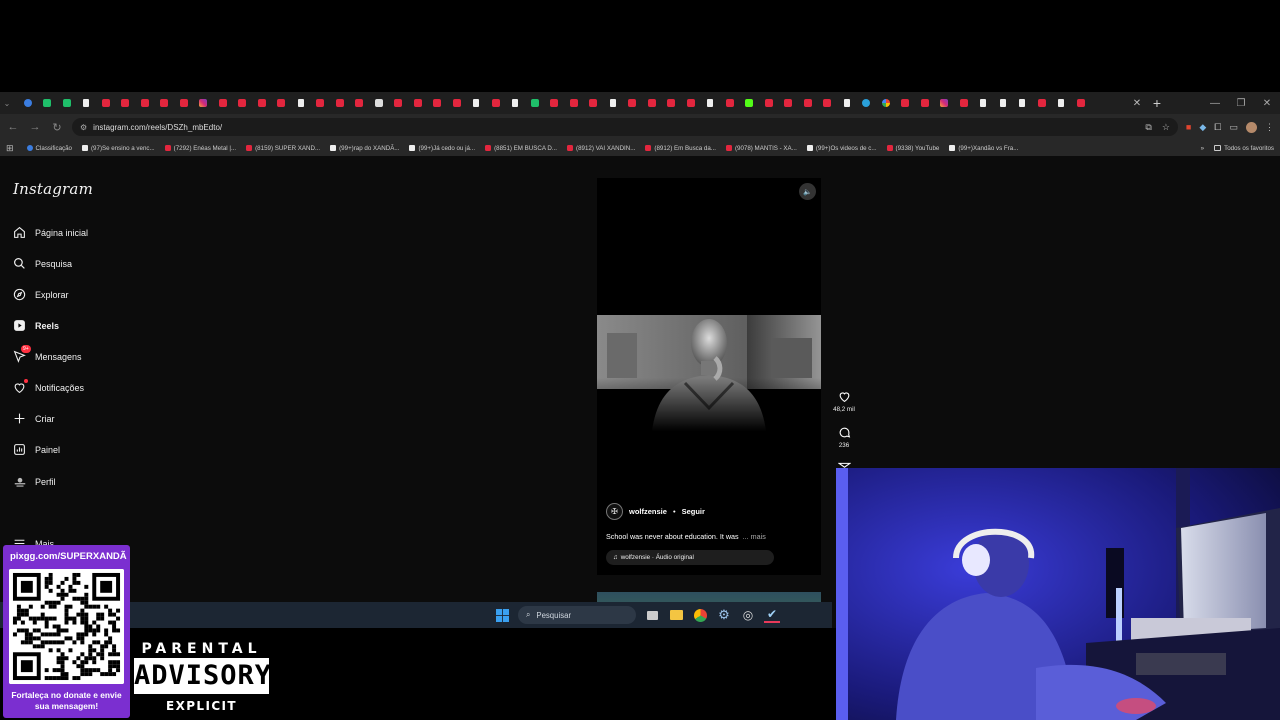 The width and height of the screenshot is (1280, 720). I want to click on extensions-puzzle-icon: ⧠, so click(1217, 127).